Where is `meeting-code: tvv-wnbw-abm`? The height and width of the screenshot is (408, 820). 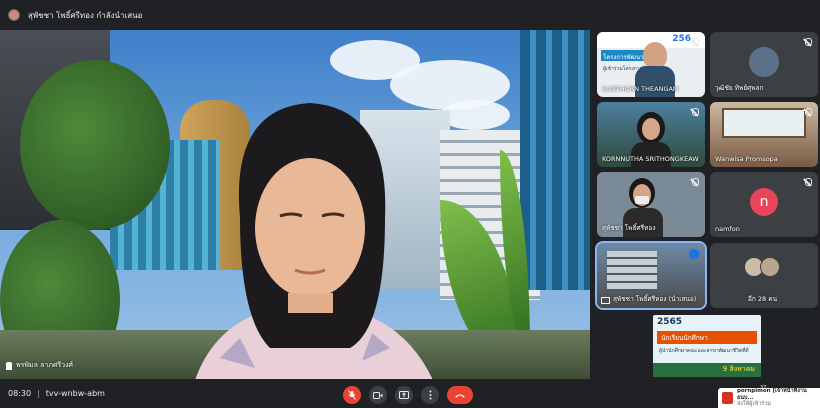
meeting-code: tvv-wnbw-abm is located at coordinates (75, 393).